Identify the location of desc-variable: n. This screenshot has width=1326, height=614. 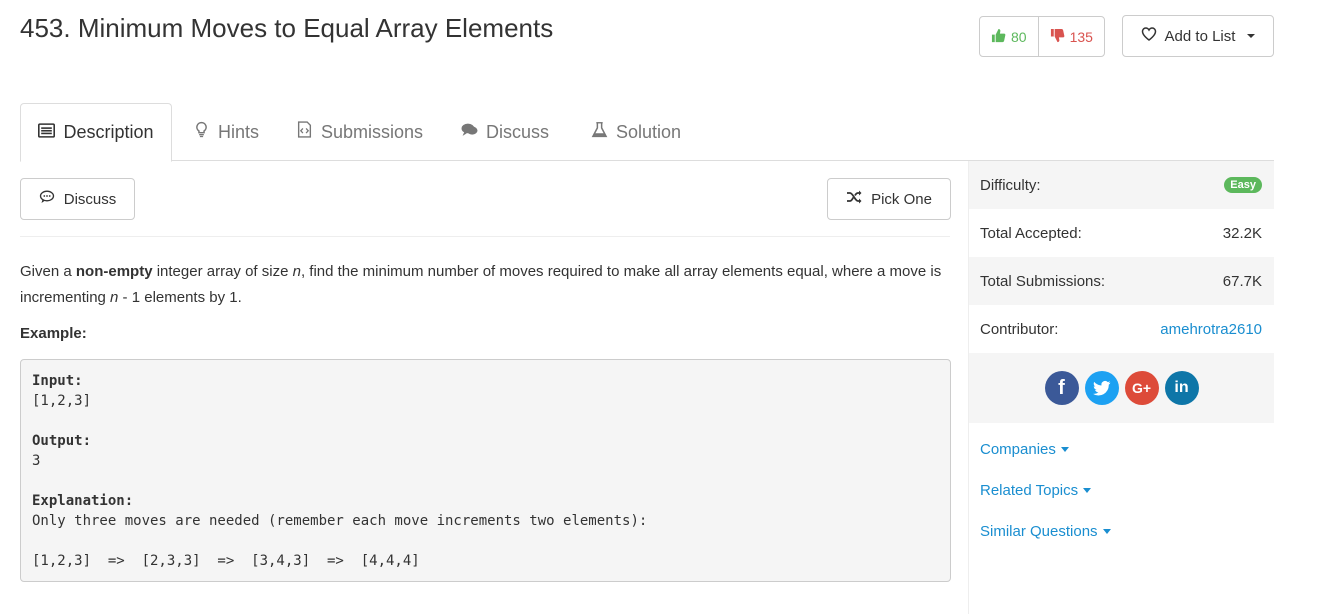
(296, 271).